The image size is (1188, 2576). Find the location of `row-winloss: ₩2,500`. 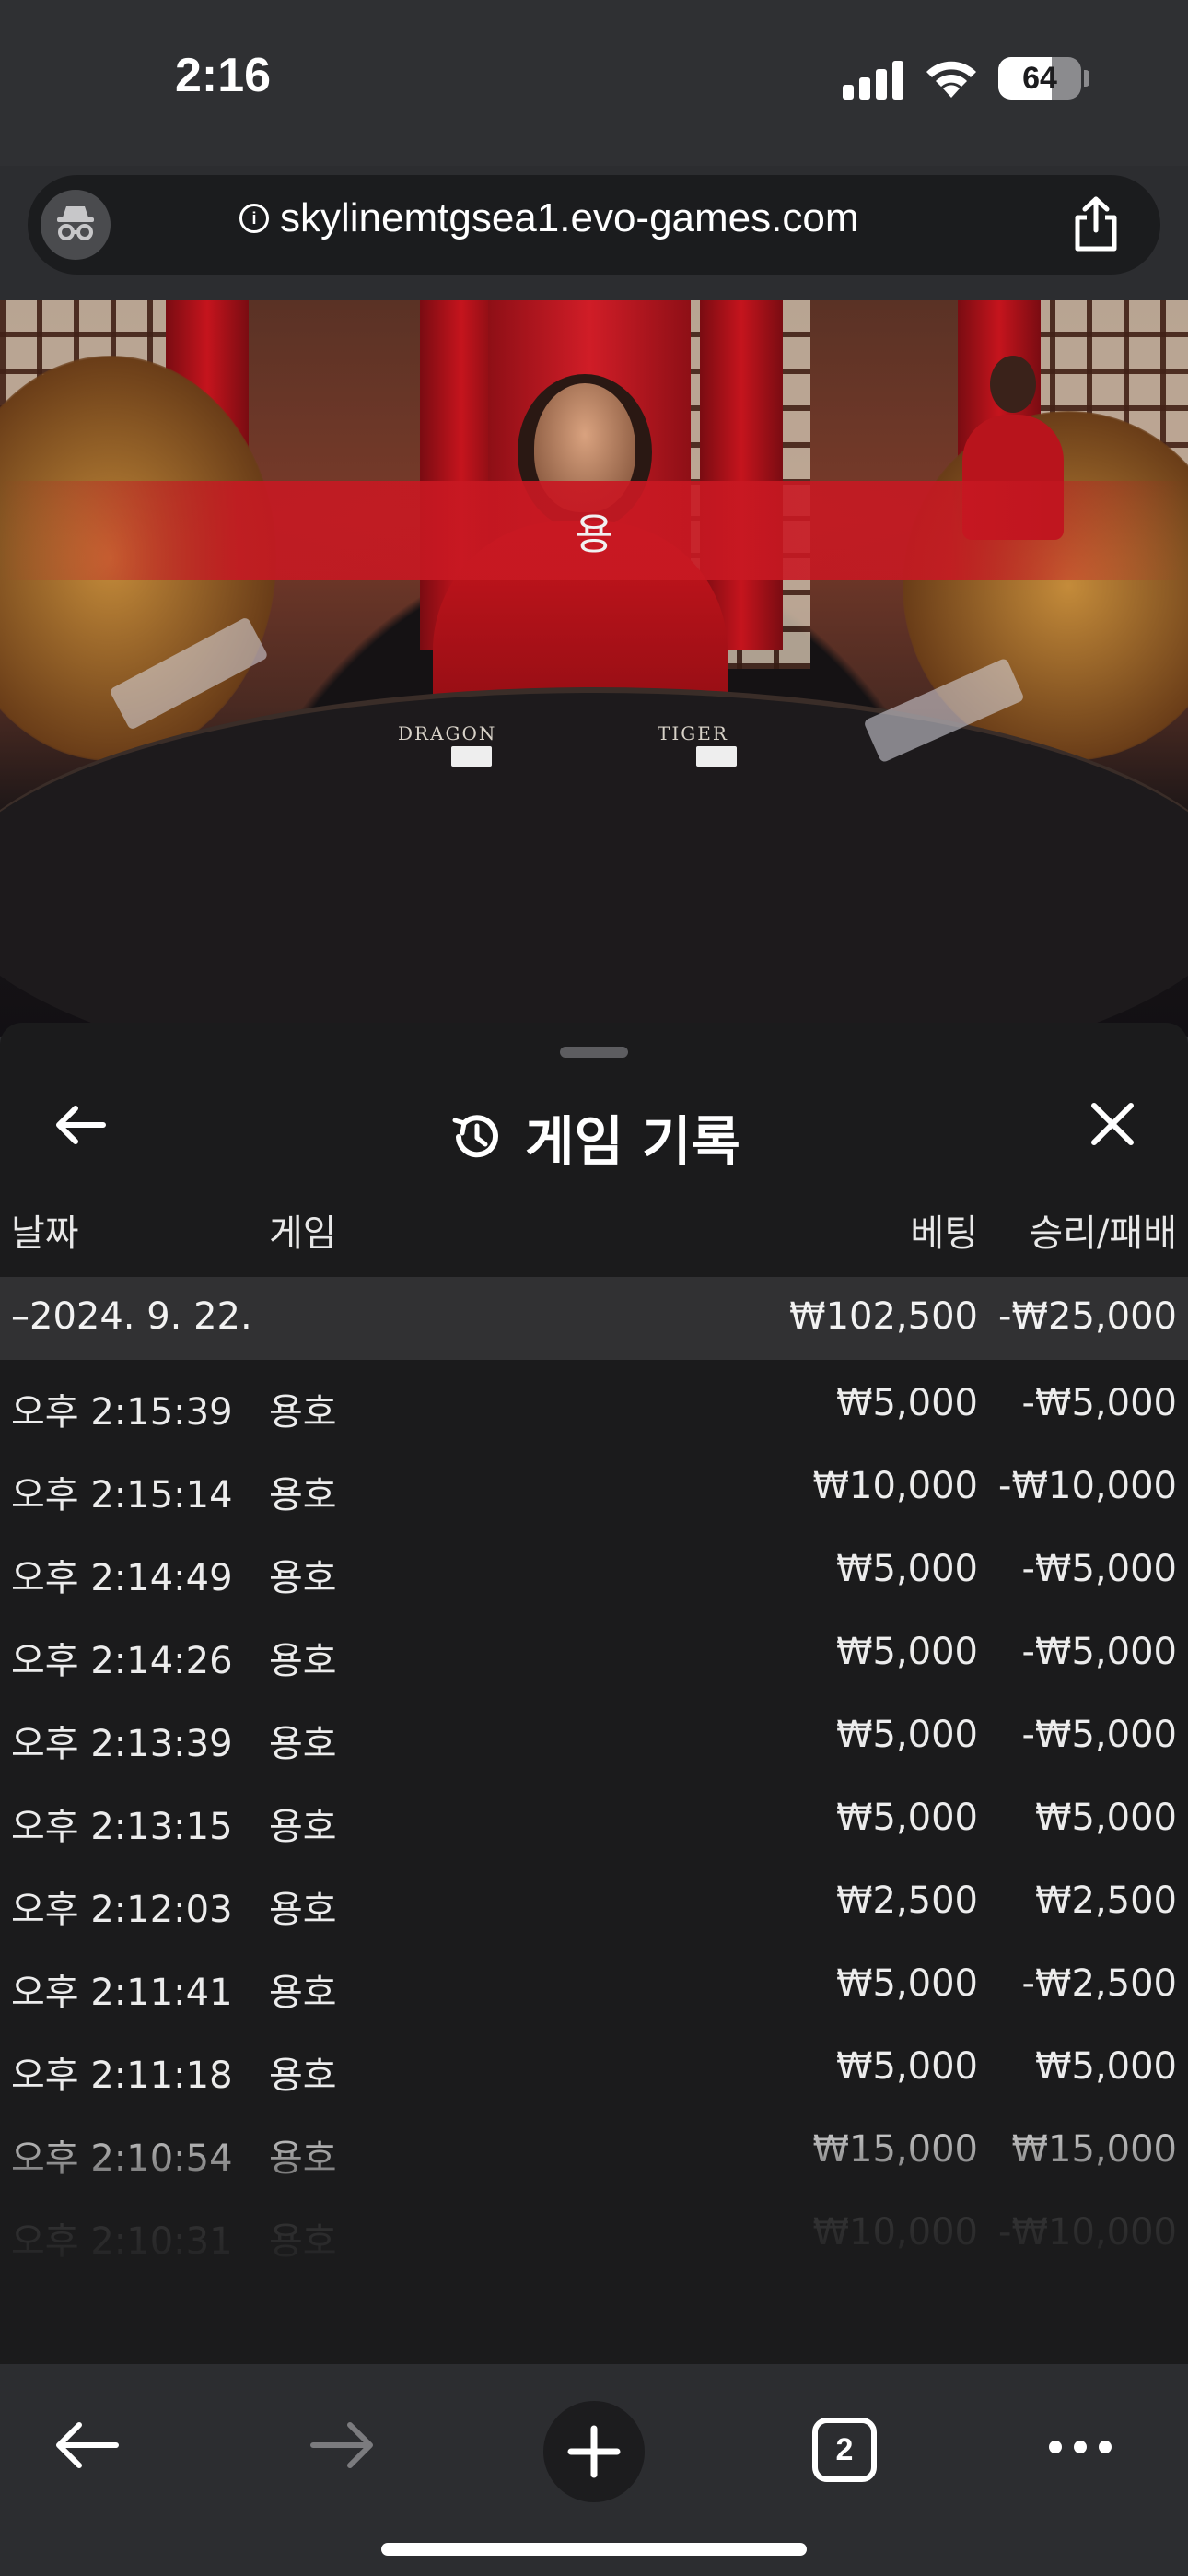

row-winloss: ₩2,500 is located at coordinates (1105, 1900).